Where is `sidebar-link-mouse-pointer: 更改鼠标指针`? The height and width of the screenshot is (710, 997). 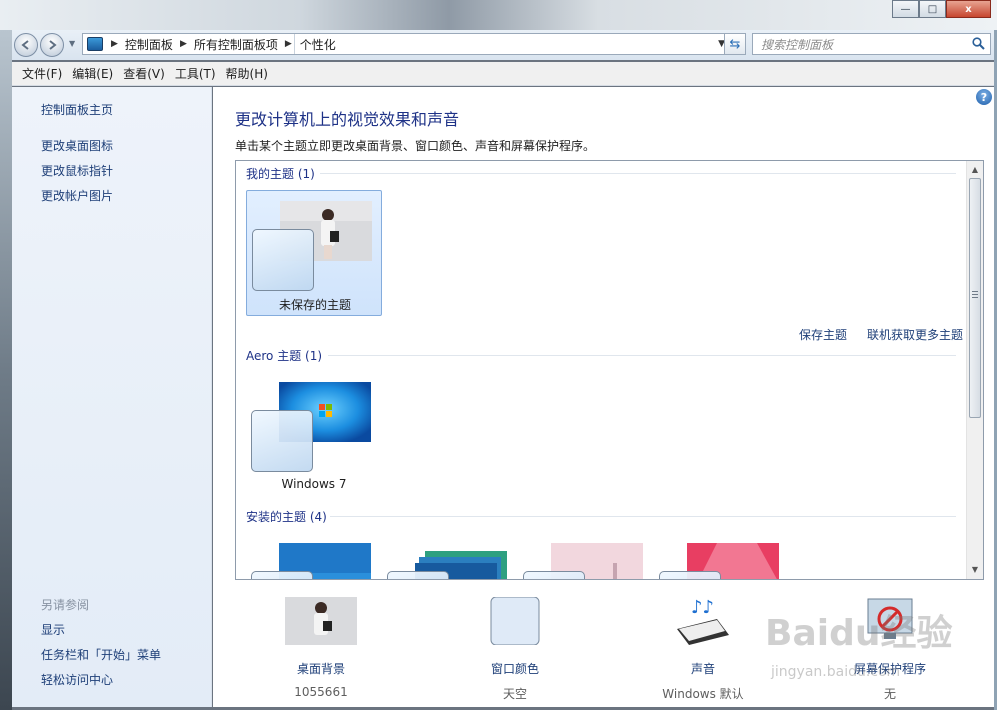 sidebar-link-mouse-pointer: 更改鼠标指针 is located at coordinates (77, 170).